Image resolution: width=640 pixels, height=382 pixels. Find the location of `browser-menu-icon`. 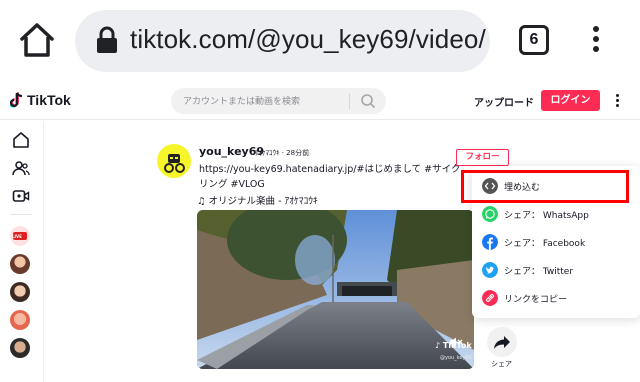

browser-menu-icon is located at coordinates (596, 41).